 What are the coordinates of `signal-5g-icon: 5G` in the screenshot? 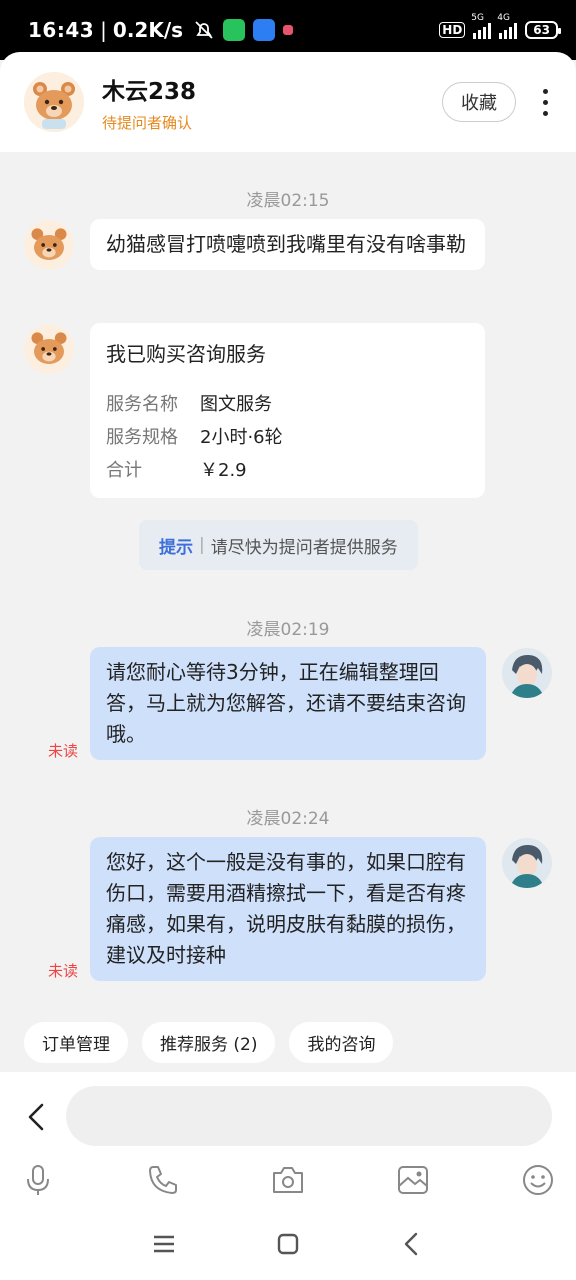 It's located at (481, 26).